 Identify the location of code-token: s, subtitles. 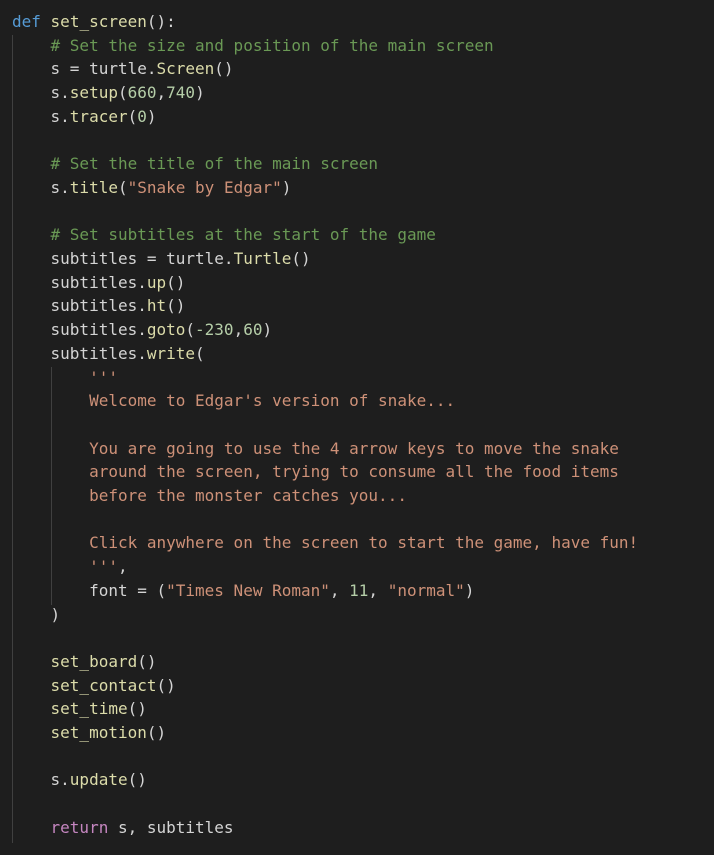
(171, 827).